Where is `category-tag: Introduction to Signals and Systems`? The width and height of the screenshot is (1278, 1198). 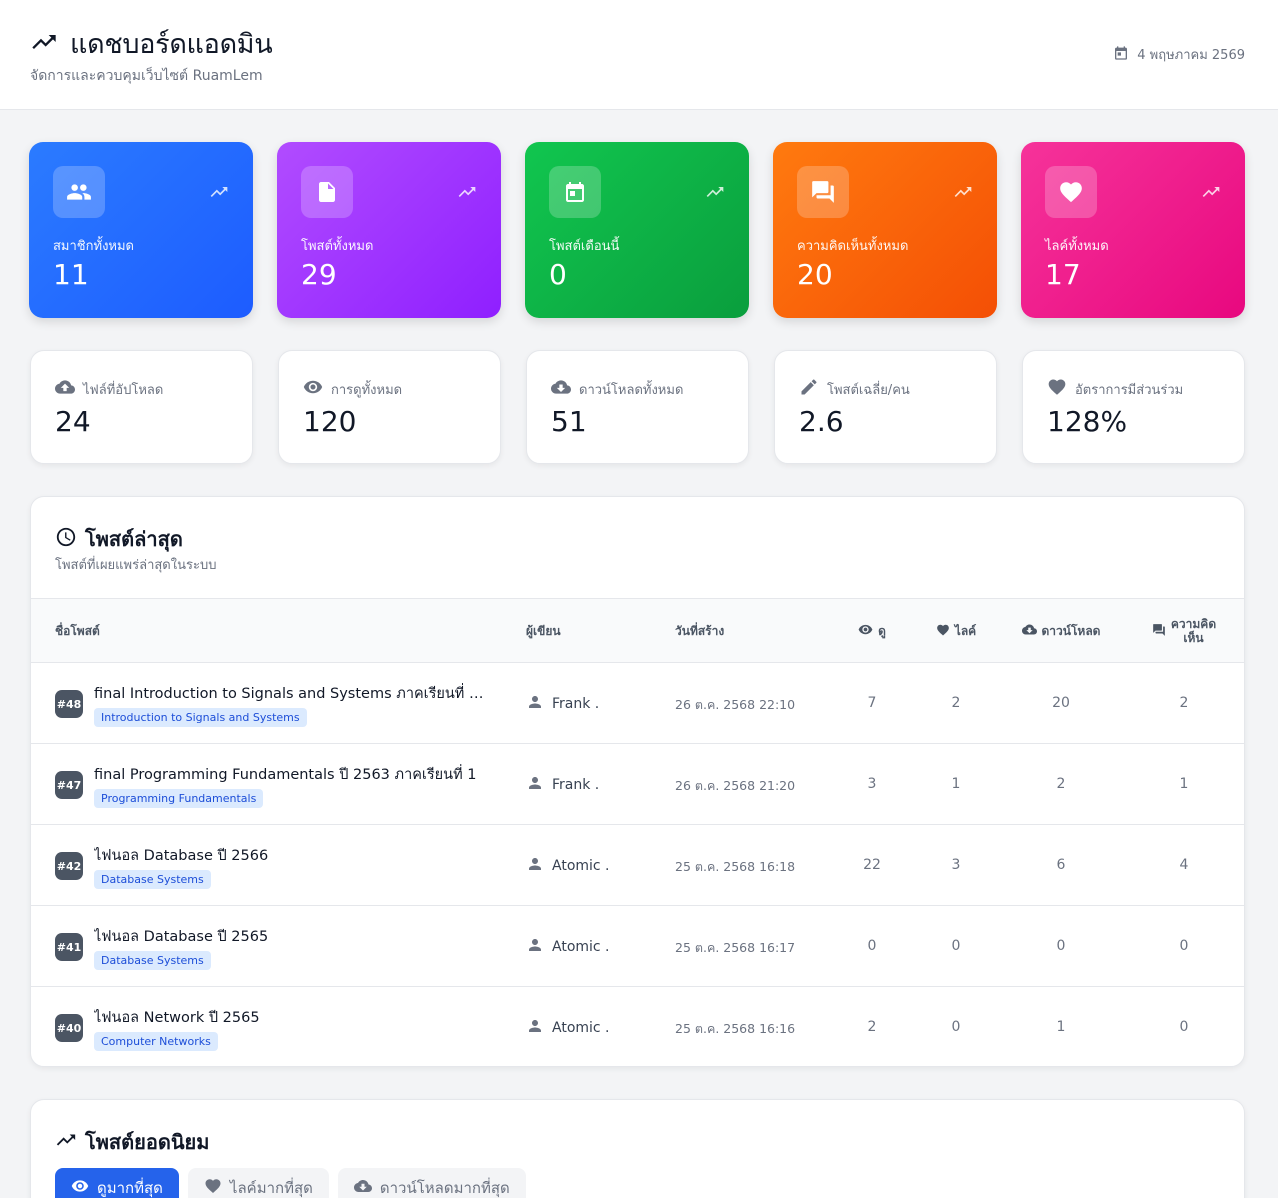 category-tag: Introduction to Signals and Systems is located at coordinates (200, 717).